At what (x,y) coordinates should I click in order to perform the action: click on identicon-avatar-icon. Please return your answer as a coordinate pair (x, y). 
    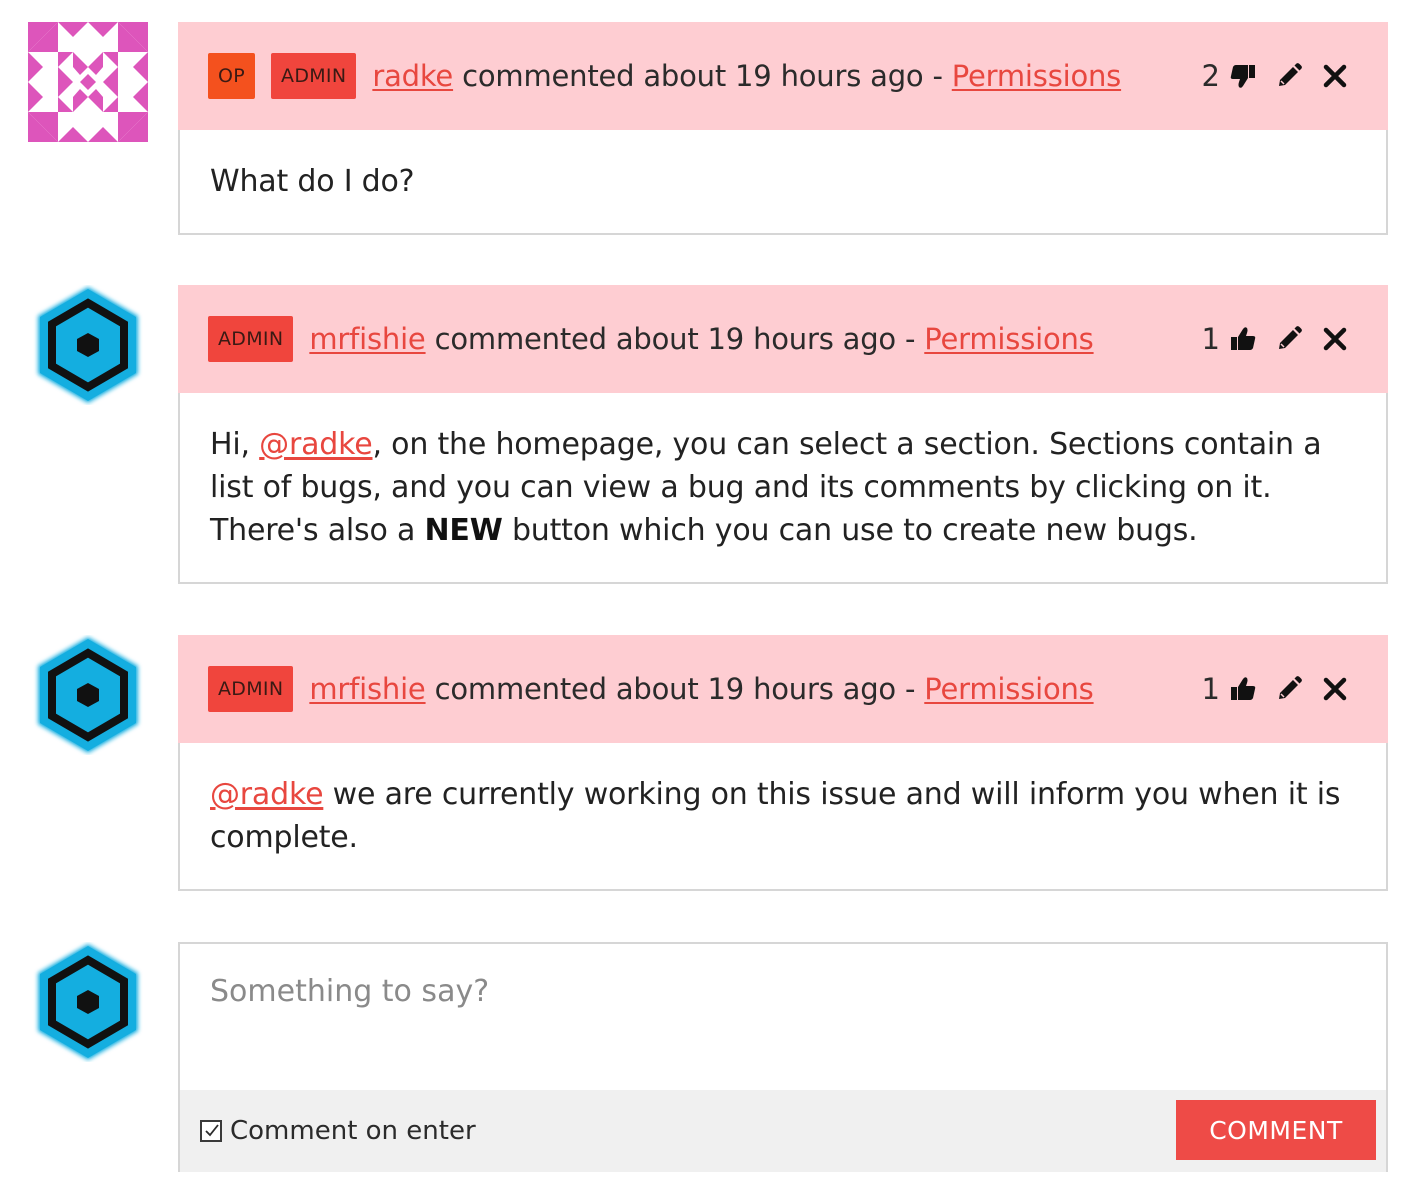
    Looking at the image, I should click on (88, 82).